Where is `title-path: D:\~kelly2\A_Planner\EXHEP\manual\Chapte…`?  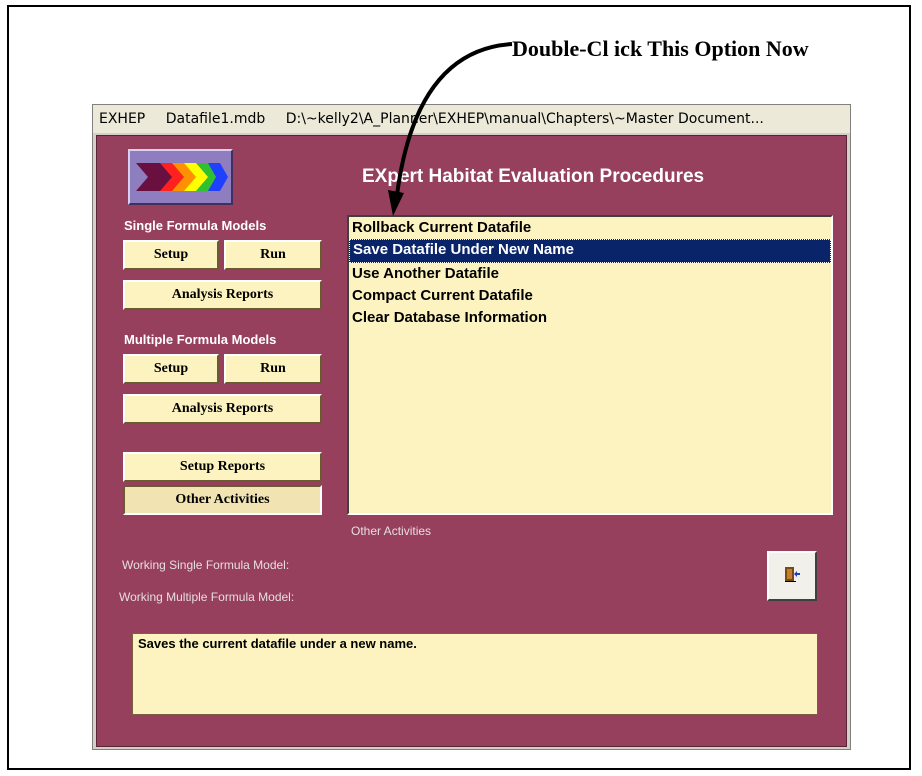
title-path: D:\~kelly2\A_Planner\EXHEP\manual\Chapte… is located at coordinates (524, 119).